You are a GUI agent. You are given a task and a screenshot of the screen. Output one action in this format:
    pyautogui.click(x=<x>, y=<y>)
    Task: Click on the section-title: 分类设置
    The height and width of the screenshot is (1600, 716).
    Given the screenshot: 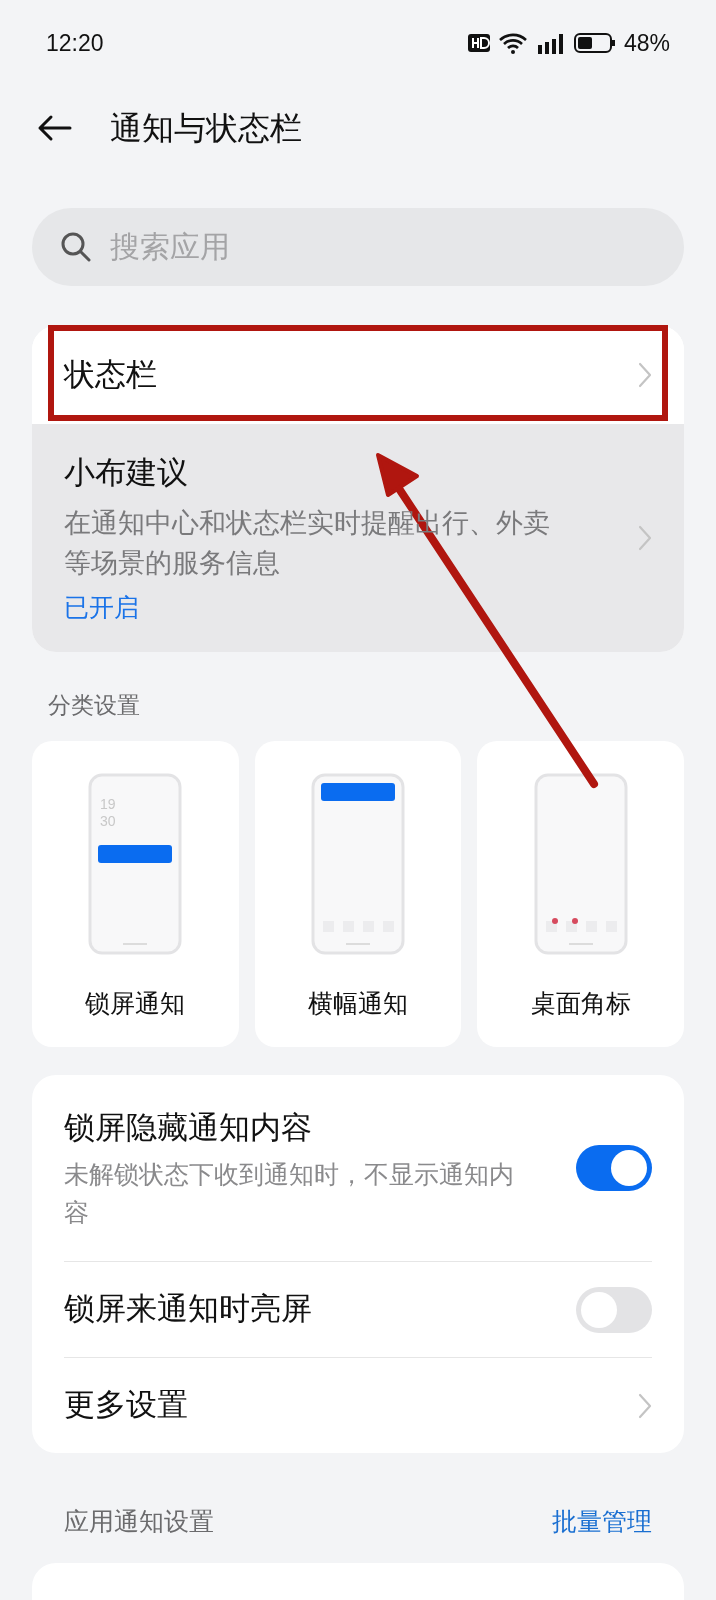 What is the action you would take?
    pyautogui.click(x=94, y=705)
    